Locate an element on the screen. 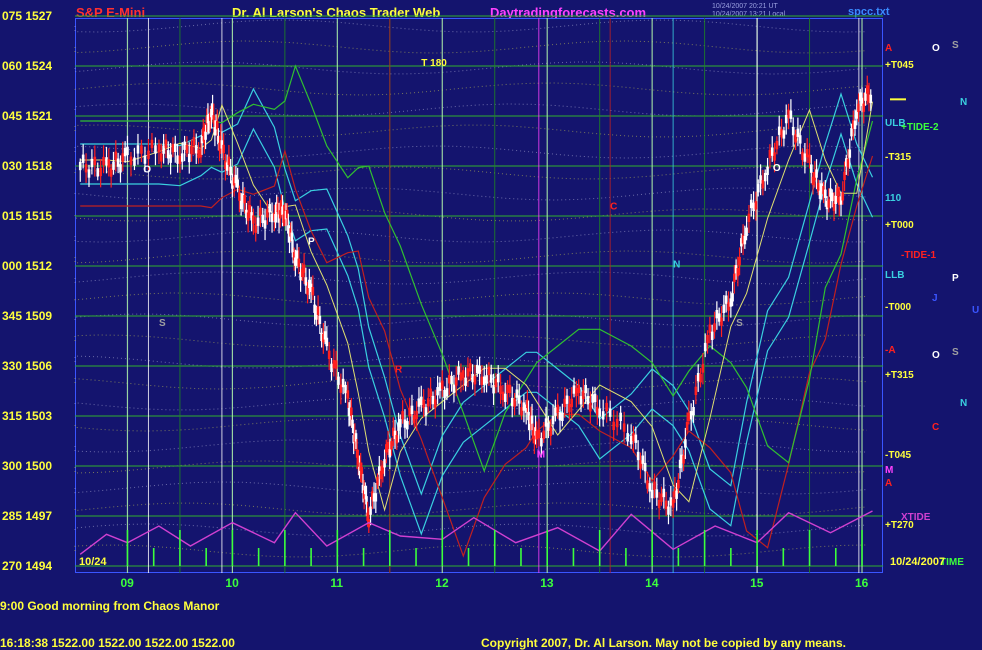 The width and height of the screenshot is (982, 650). planet-glyph: C is located at coordinates (936, 427).